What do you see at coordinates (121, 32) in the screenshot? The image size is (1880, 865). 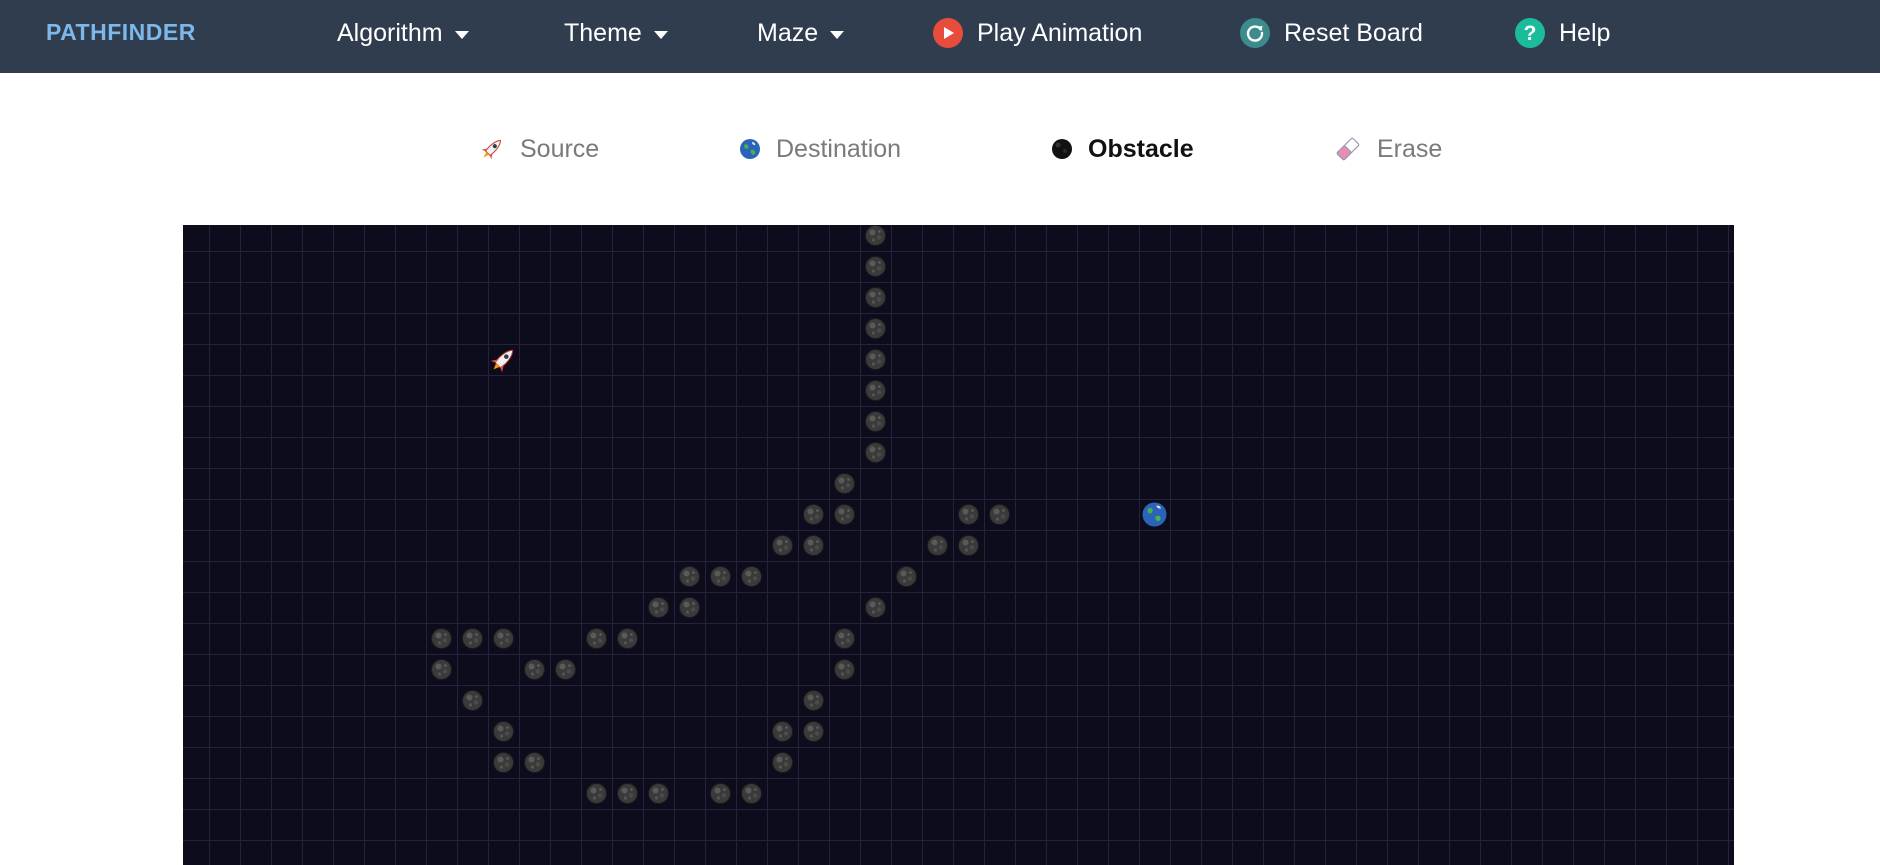 I see `brand-logo: PATHFINDER` at bounding box center [121, 32].